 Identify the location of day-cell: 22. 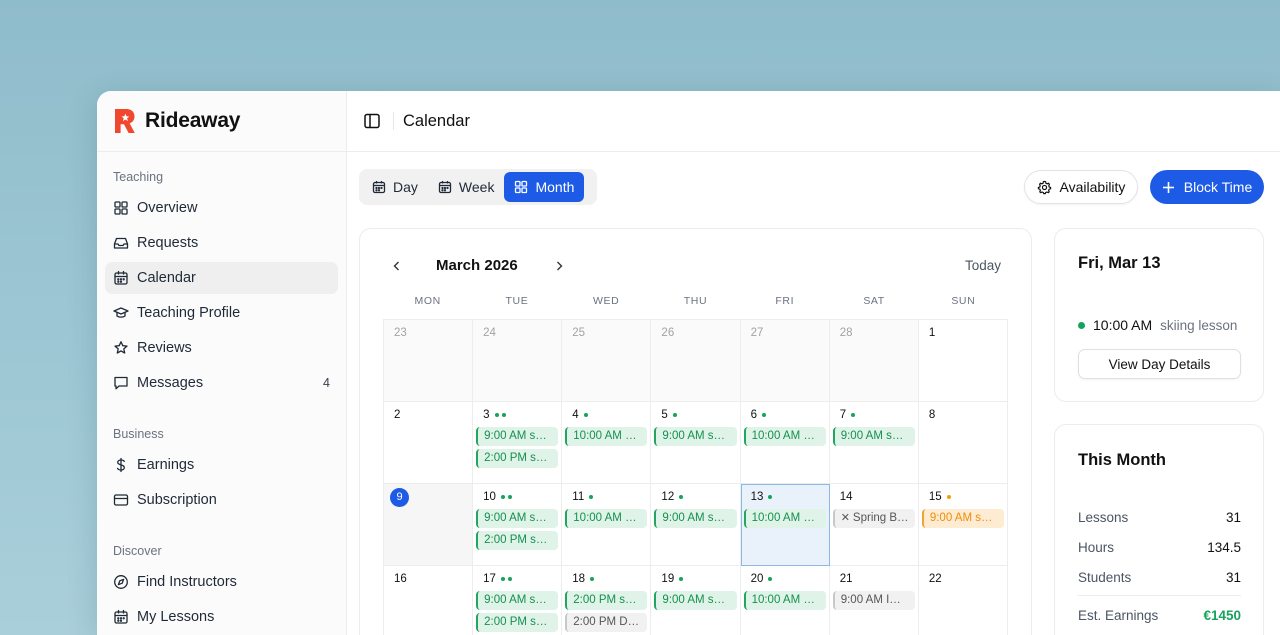
(963, 600).